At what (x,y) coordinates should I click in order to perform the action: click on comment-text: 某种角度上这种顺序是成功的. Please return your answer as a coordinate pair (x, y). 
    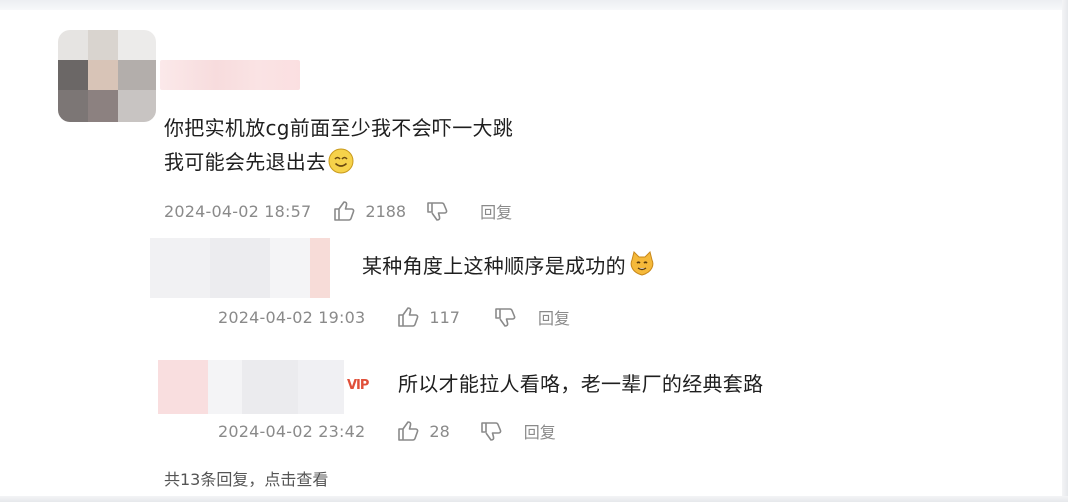
    Looking at the image, I should click on (509, 266).